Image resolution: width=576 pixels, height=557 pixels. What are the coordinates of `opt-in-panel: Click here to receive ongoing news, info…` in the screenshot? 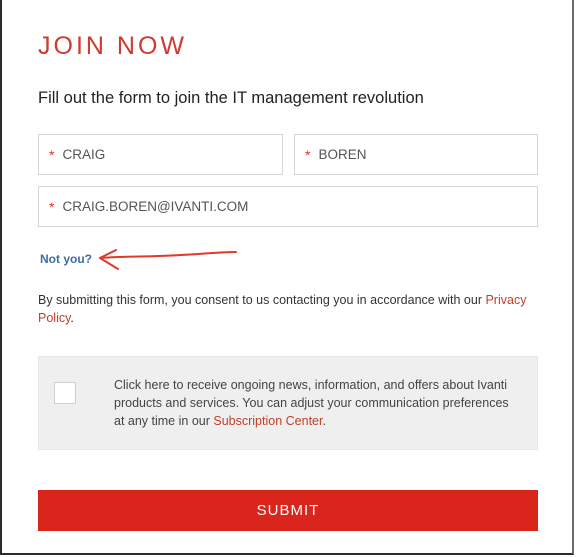 It's located at (288, 403).